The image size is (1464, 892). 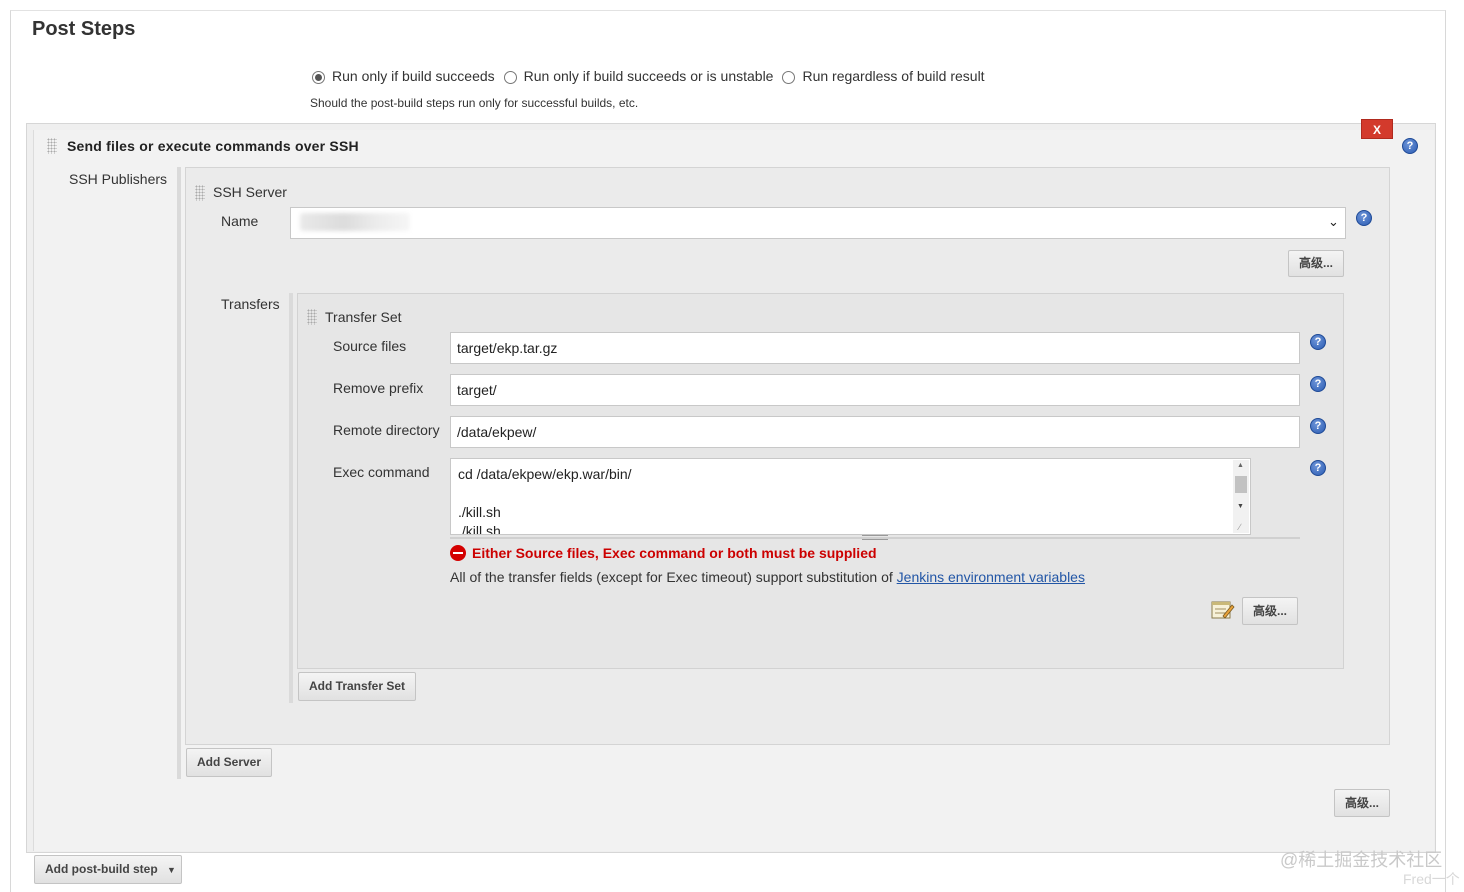 What do you see at coordinates (1431, 879) in the screenshot?
I see `watermark-author: Fred一个` at bounding box center [1431, 879].